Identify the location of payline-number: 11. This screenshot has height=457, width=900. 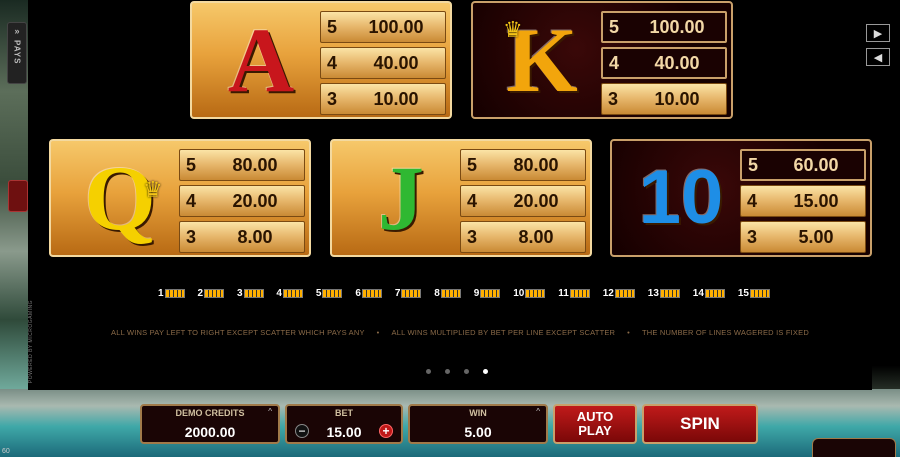
(563, 293).